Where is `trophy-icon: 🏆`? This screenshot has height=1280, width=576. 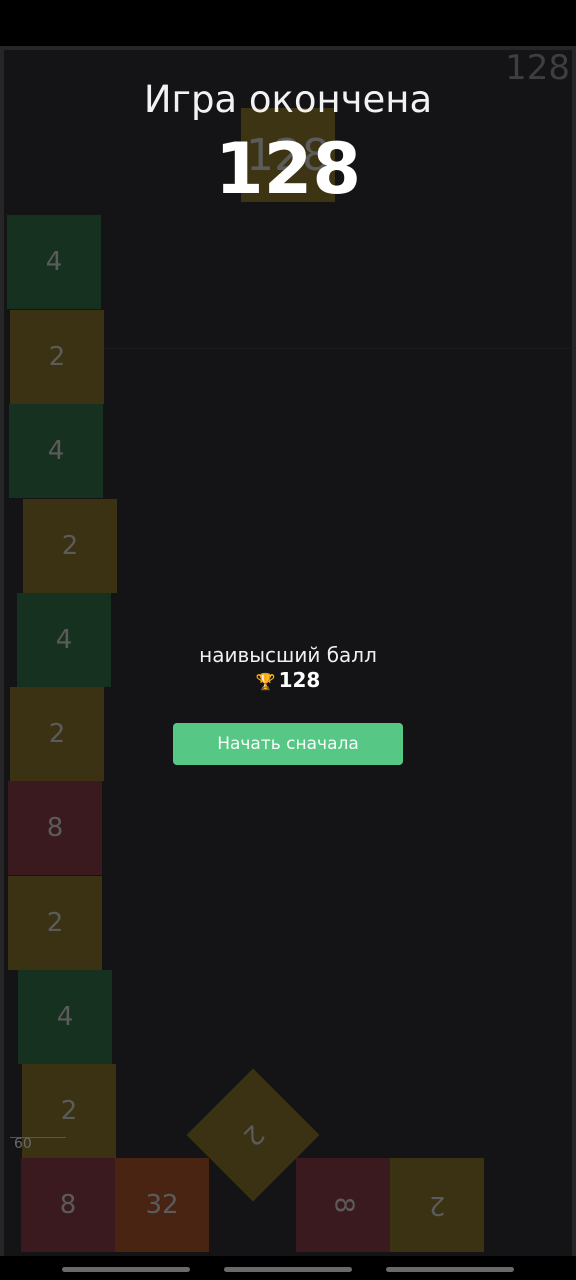
trophy-icon: 🏆 is located at coordinates (265, 681).